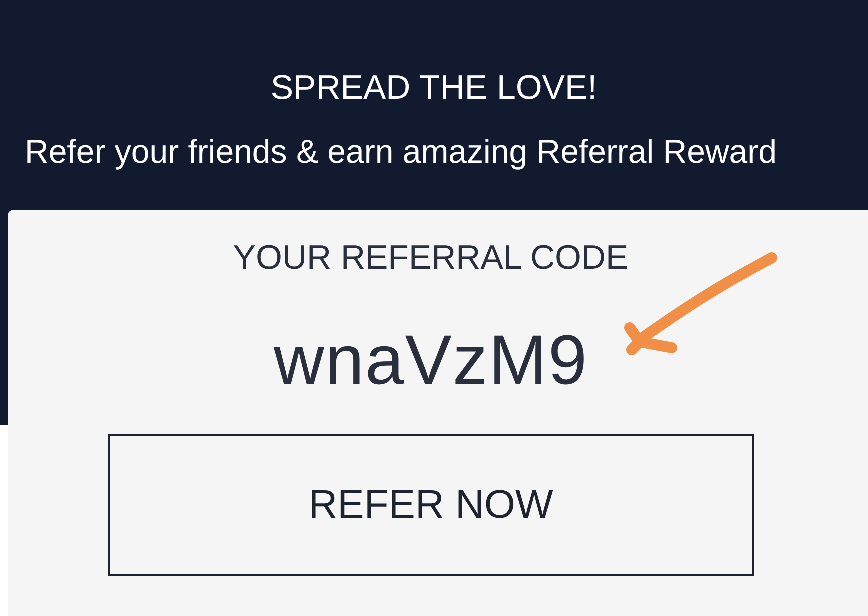 Image resolution: width=868 pixels, height=616 pixels. What do you see at coordinates (401, 152) in the screenshot?
I see `page-subtitle: Refer your friends & earn amazing Referral Reward` at bounding box center [401, 152].